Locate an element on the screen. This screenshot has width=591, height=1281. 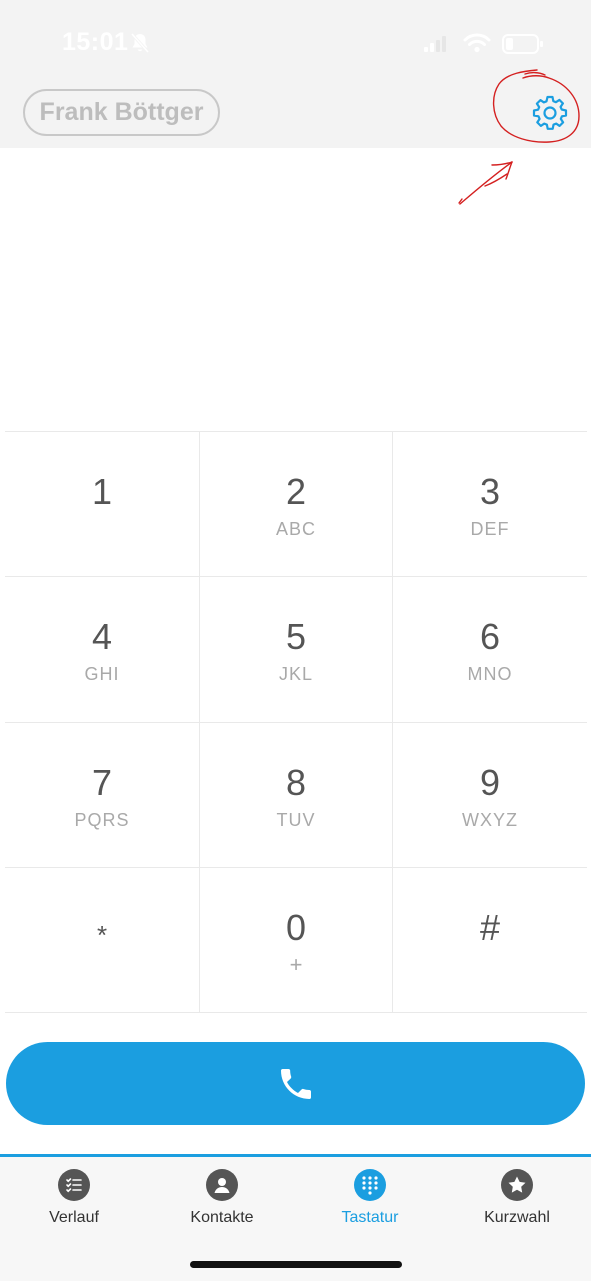
home-indicator is located at coordinates (296, 1264).